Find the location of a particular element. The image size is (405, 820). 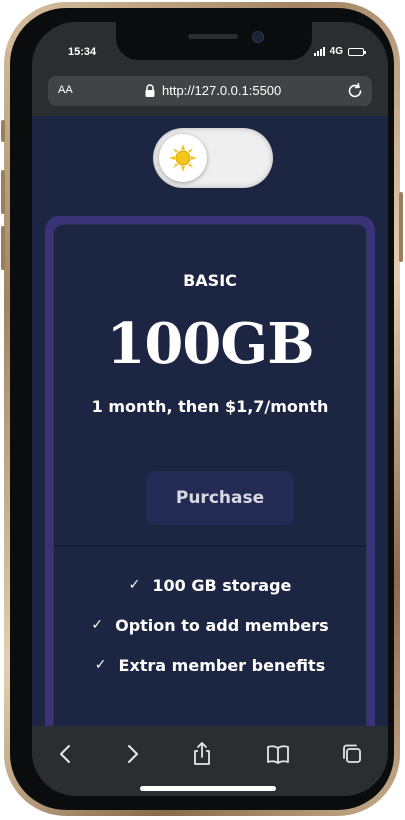

side-button is located at coordinates (3, 131).